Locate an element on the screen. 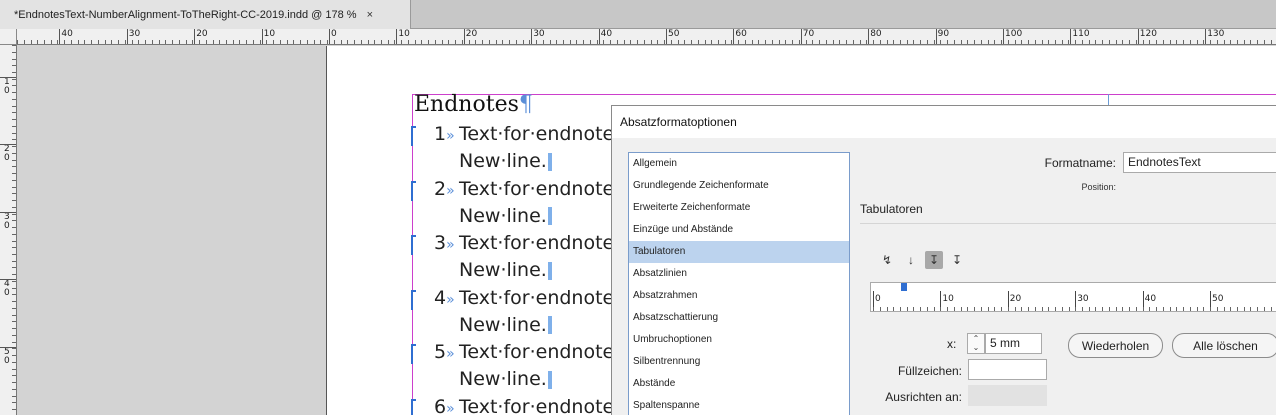 The height and width of the screenshot is (415, 1276). left-tab-icon: ↯ is located at coordinates (887, 260).